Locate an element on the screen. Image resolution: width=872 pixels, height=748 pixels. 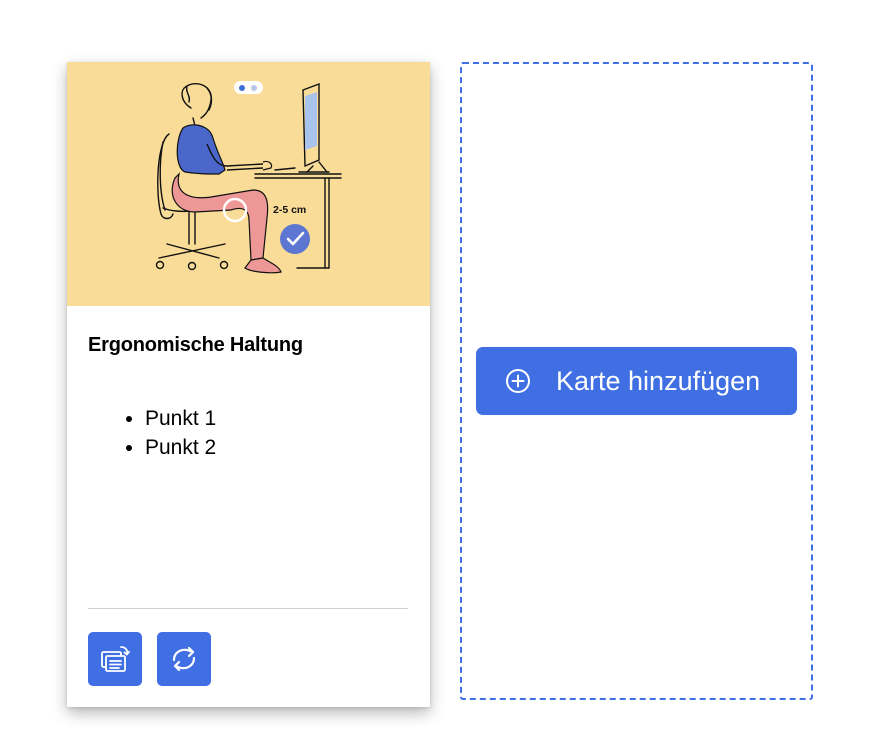
flip-card-icon is located at coordinates (115, 659).